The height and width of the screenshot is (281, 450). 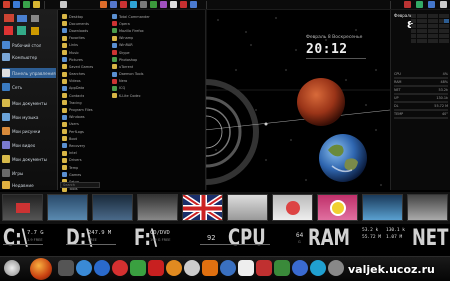 I want to click on explorer-item: Skype, so click(x=137, y=52).